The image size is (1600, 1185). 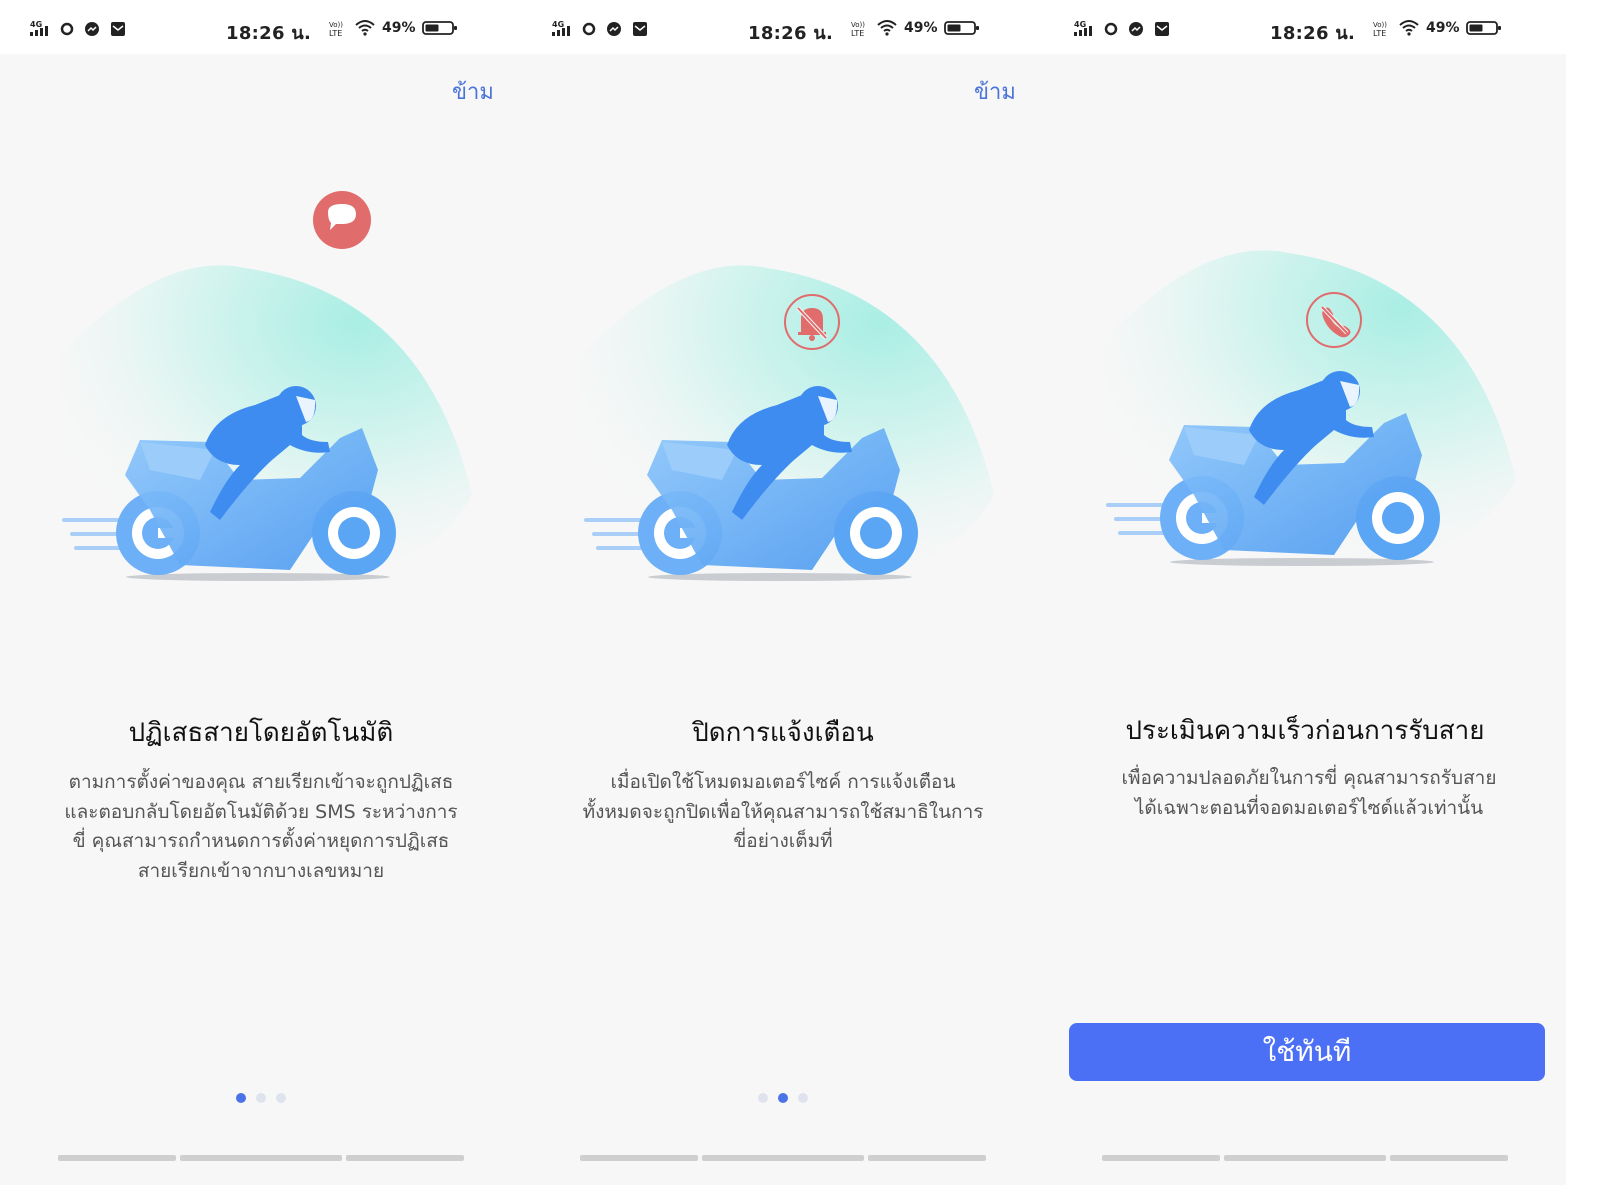 I want to click on use-now-button: ใช้ทันที, so click(x=1307, y=1052).